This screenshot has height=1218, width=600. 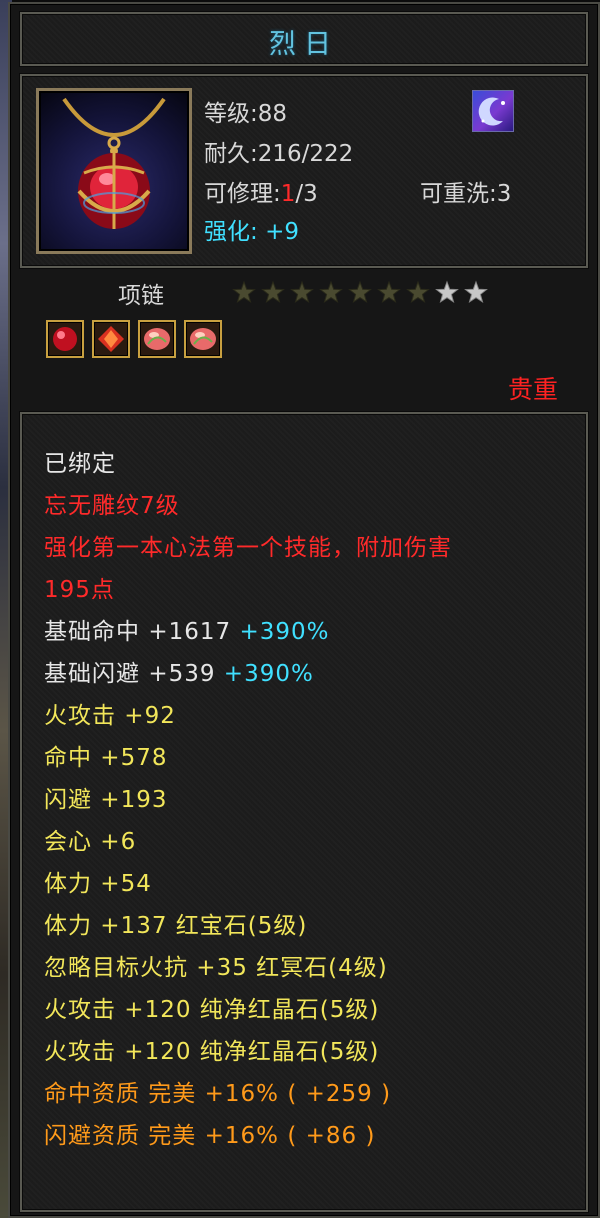 What do you see at coordinates (106, 758) in the screenshot?
I see `attribute-line: 命中 +578` at bounding box center [106, 758].